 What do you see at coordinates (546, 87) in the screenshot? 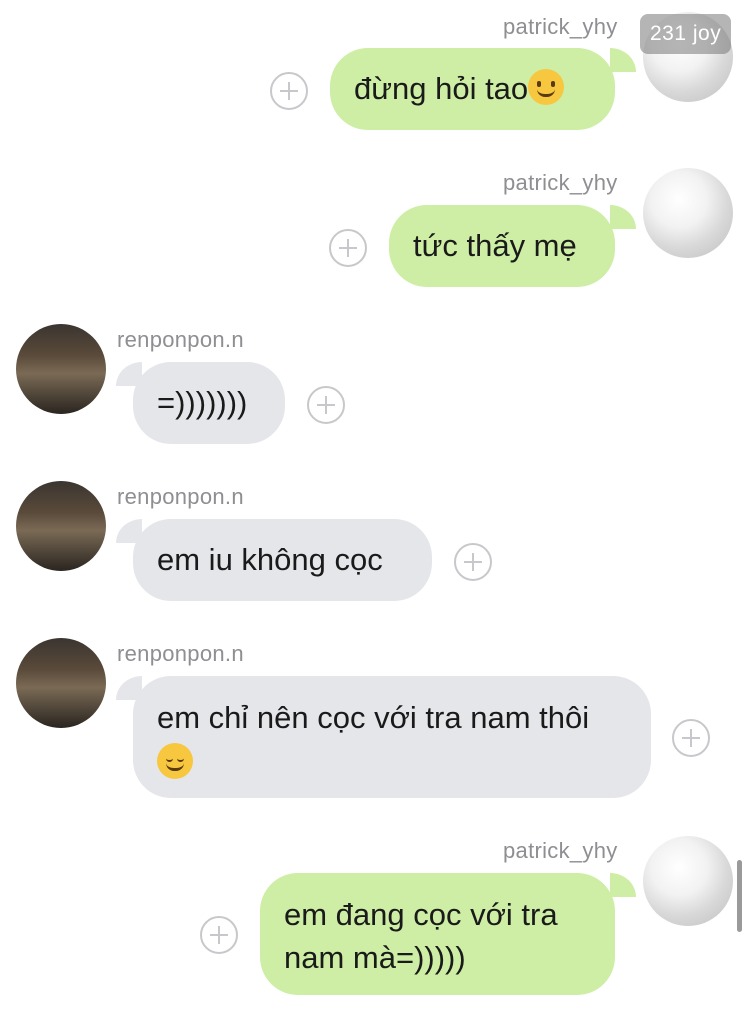
I see `slightly-smiling-face-icon` at bounding box center [546, 87].